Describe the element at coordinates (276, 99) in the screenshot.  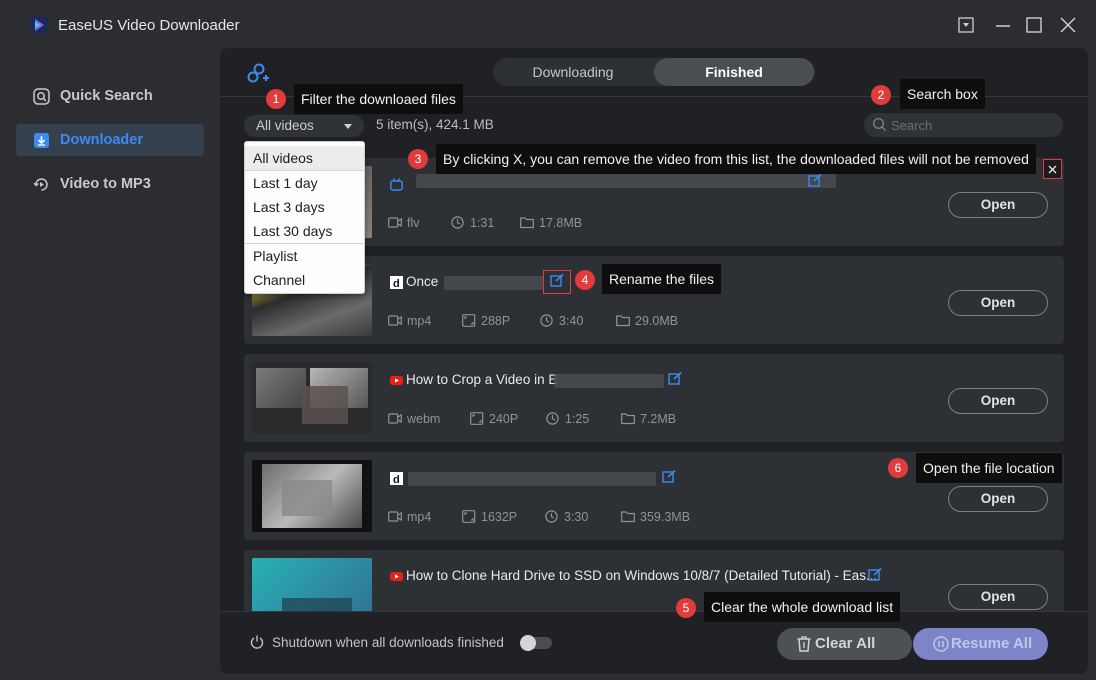
I see `annotation-badge: 1` at that location.